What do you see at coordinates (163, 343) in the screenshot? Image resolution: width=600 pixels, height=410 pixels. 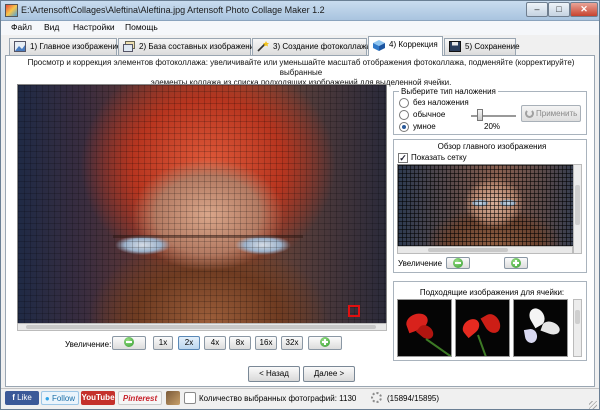 I see `zoom-1x-button: 1x` at bounding box center [163, 343].